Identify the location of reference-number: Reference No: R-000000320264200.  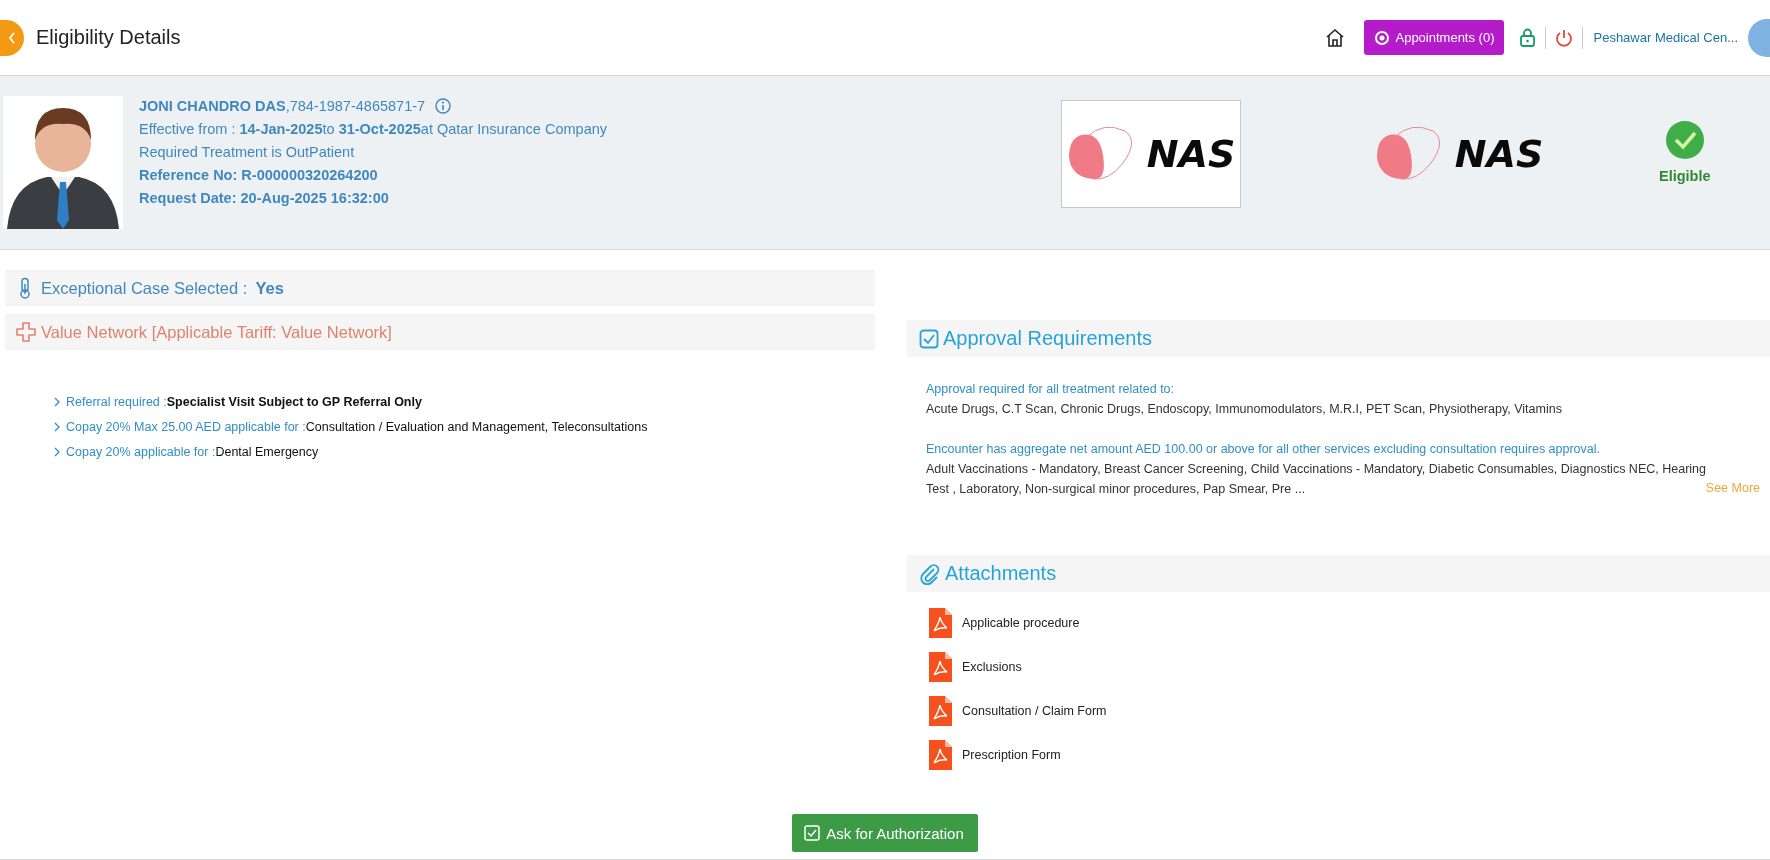
(259, 175).